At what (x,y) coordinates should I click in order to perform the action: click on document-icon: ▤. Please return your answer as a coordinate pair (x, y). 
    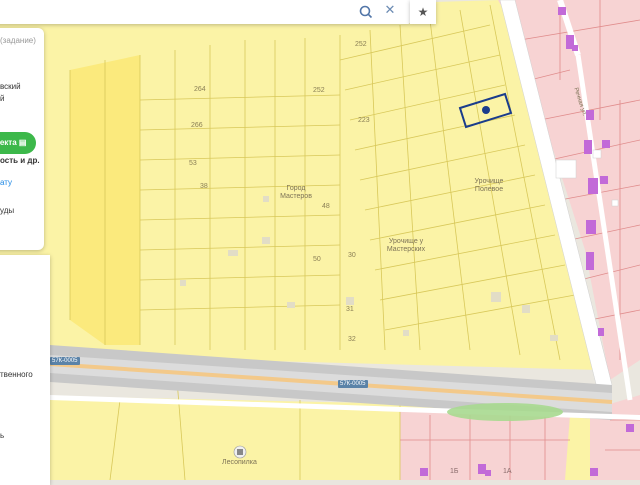
    Looking at the image, I should click on (22, 142).